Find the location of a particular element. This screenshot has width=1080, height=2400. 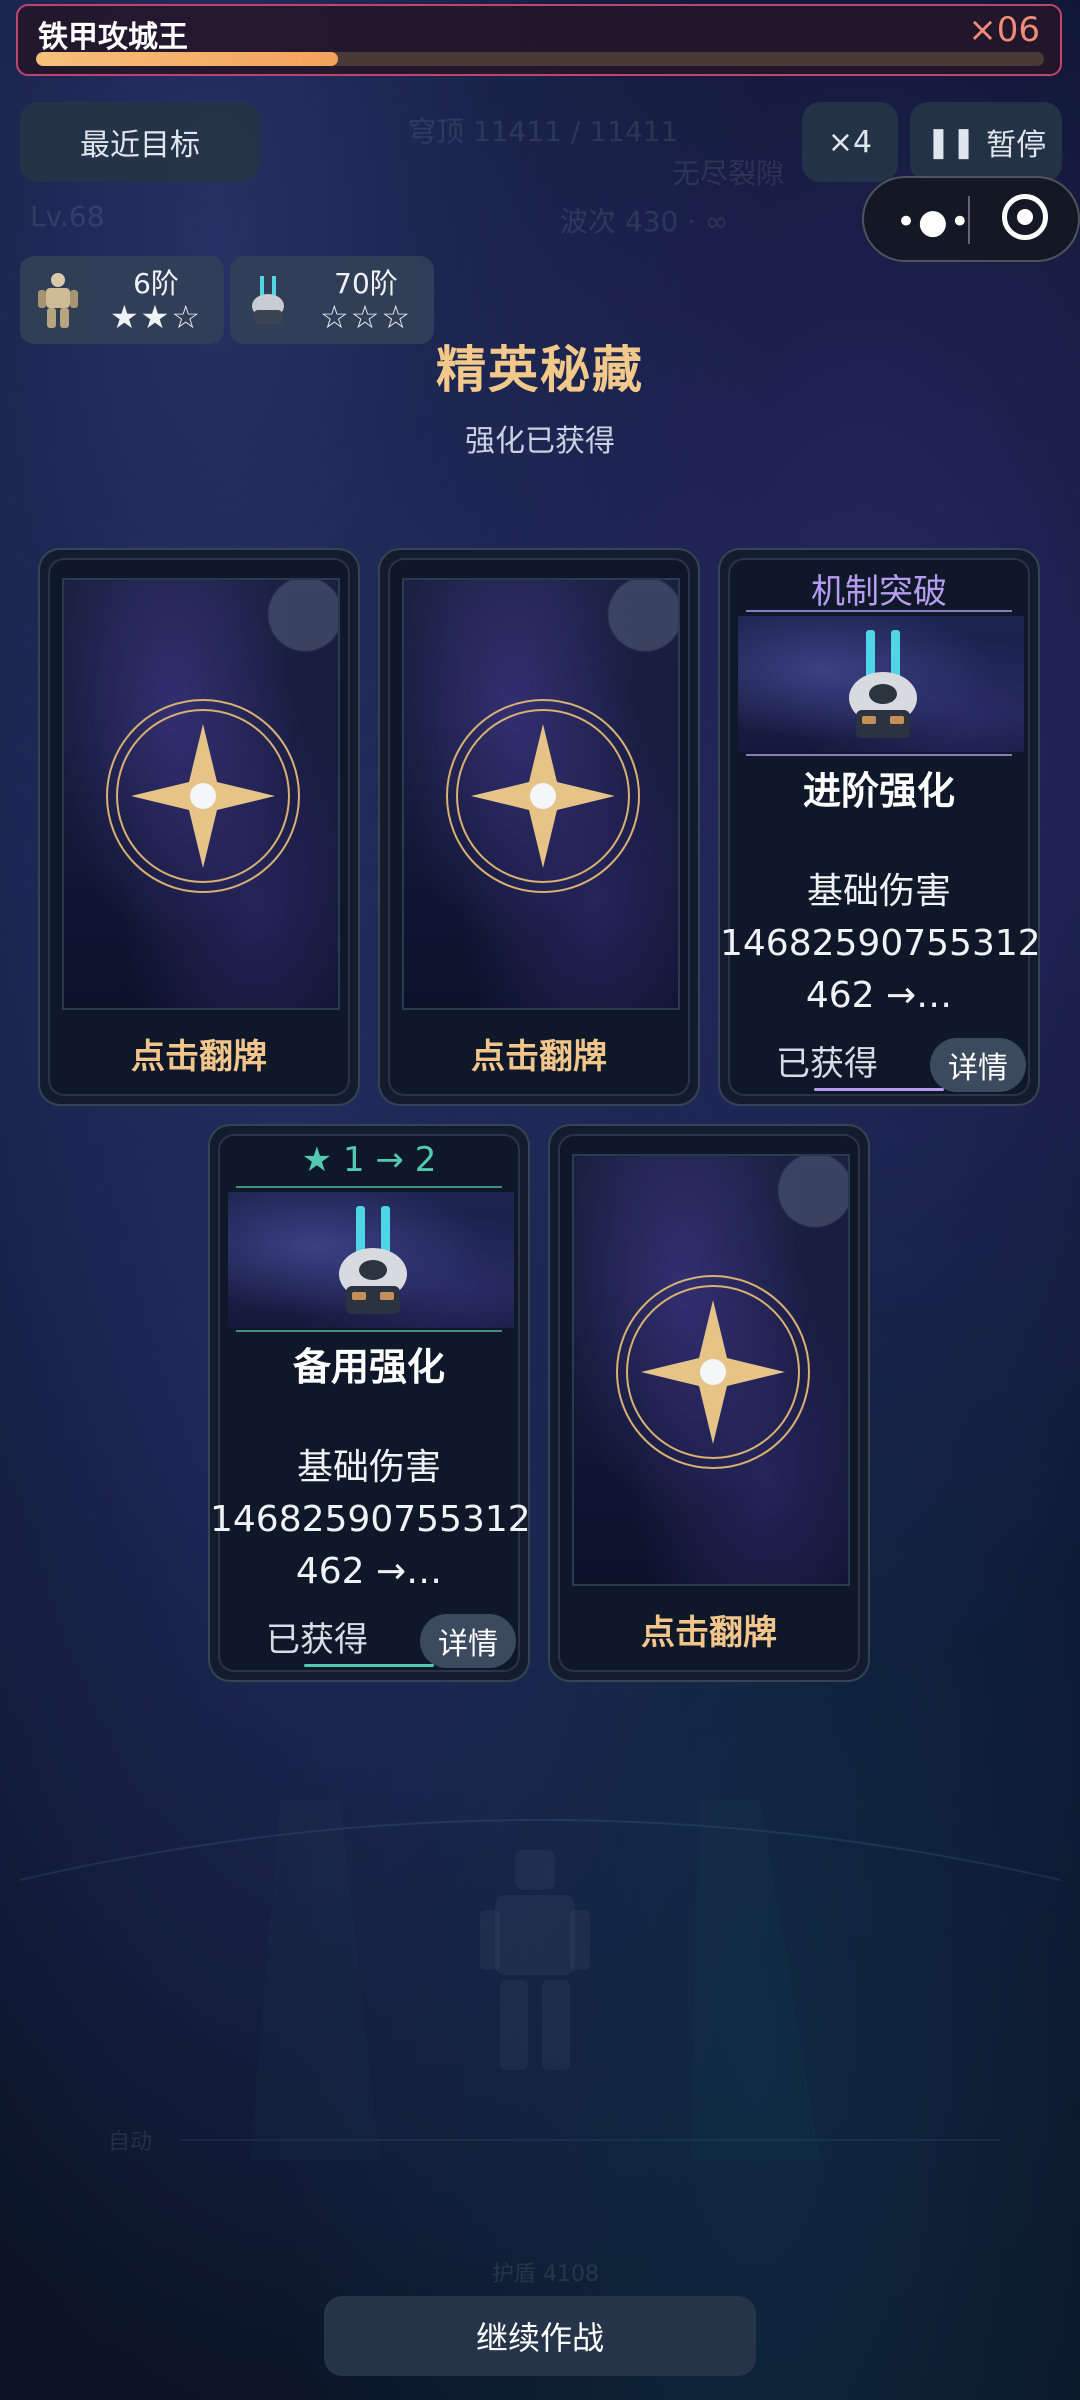

mech-warrior-icon is located at coordinates (58, 300).